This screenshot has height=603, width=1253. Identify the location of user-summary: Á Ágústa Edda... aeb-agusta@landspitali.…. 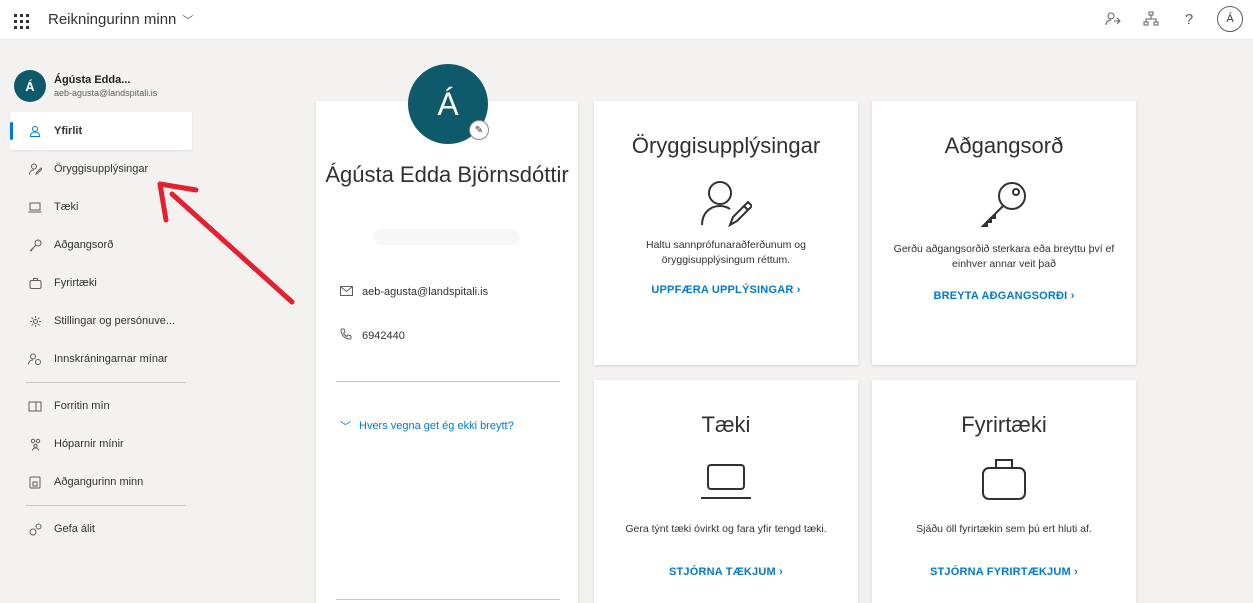
(100, 76).